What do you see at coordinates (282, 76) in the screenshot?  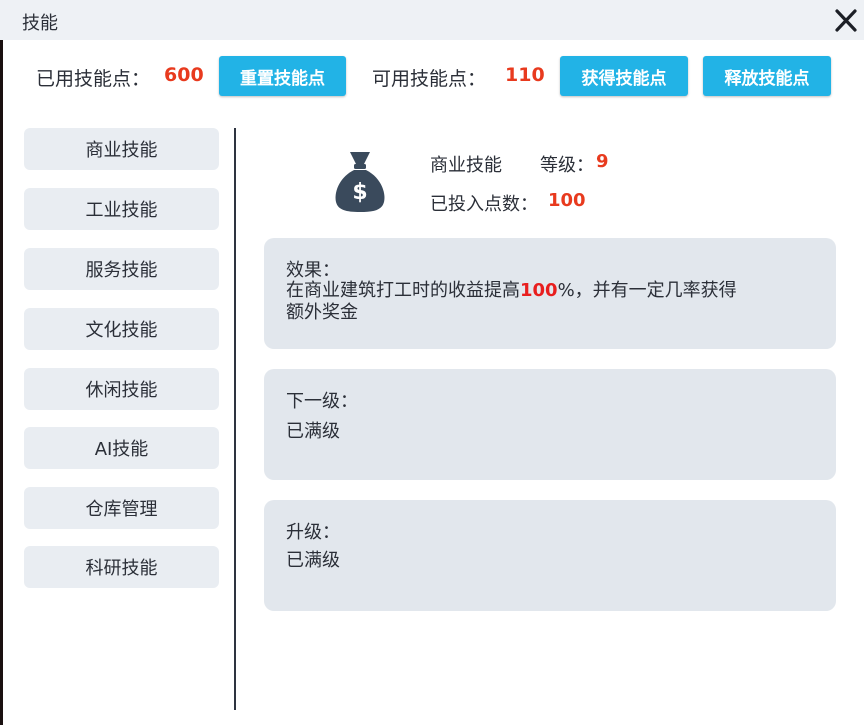 I see `reset-points-button: 重置技能点` at bounding box center [282, 76].